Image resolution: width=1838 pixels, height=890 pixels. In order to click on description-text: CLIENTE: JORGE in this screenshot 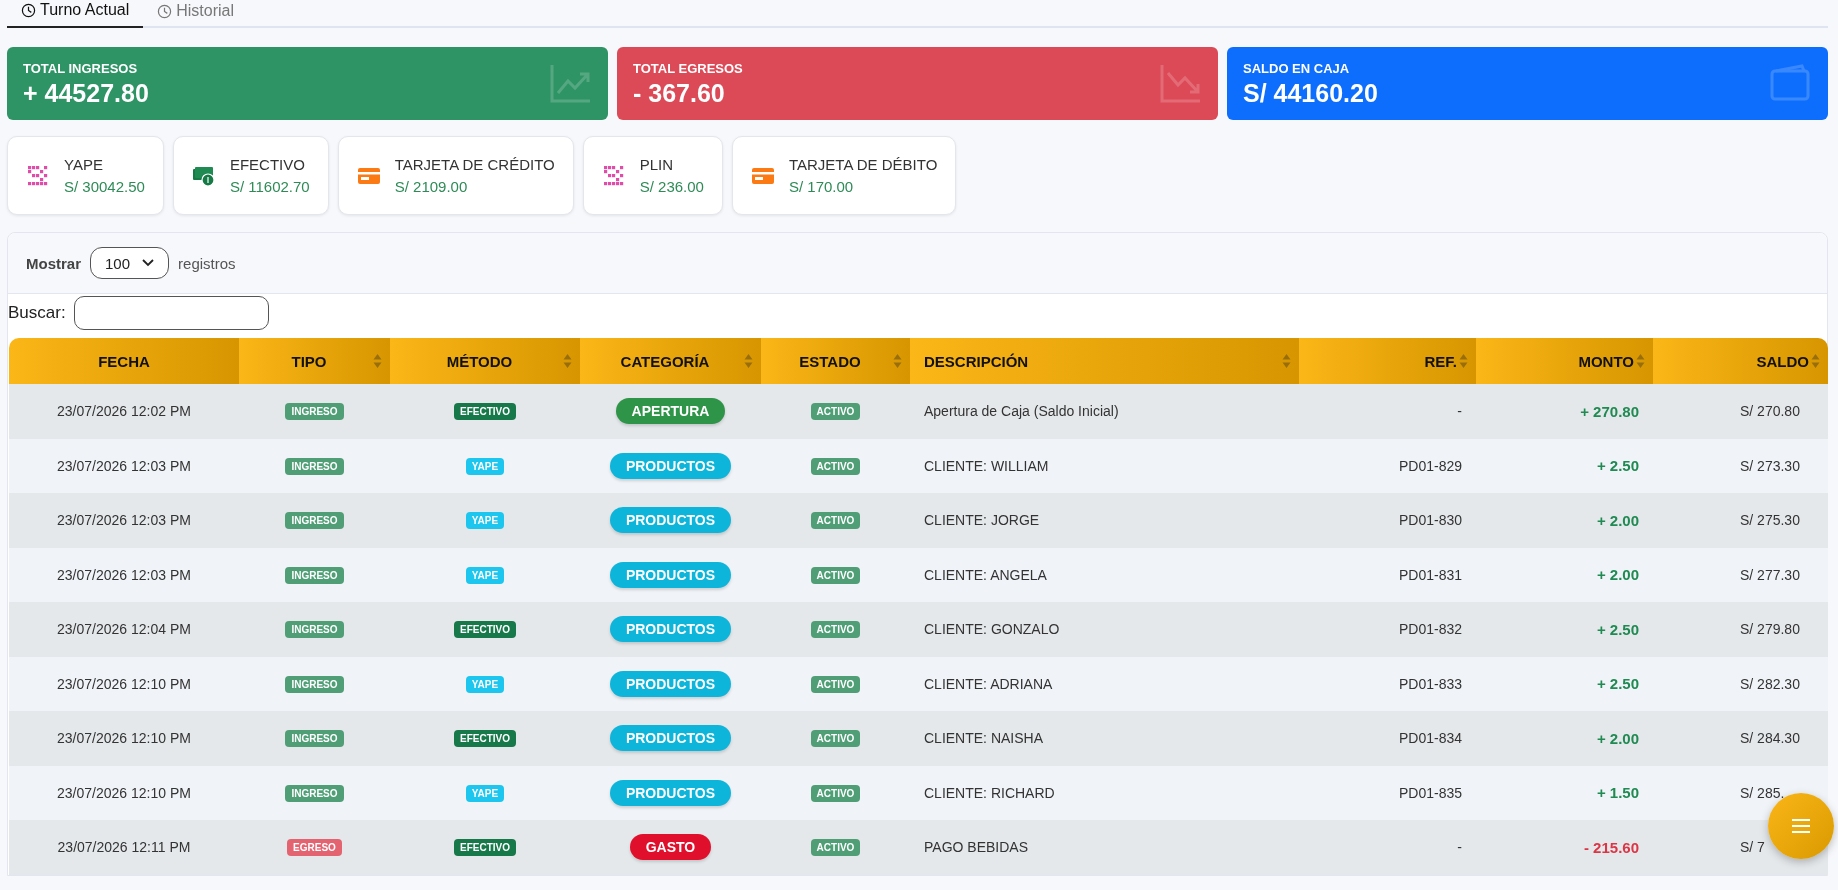, I will do `click(982, 520)`.